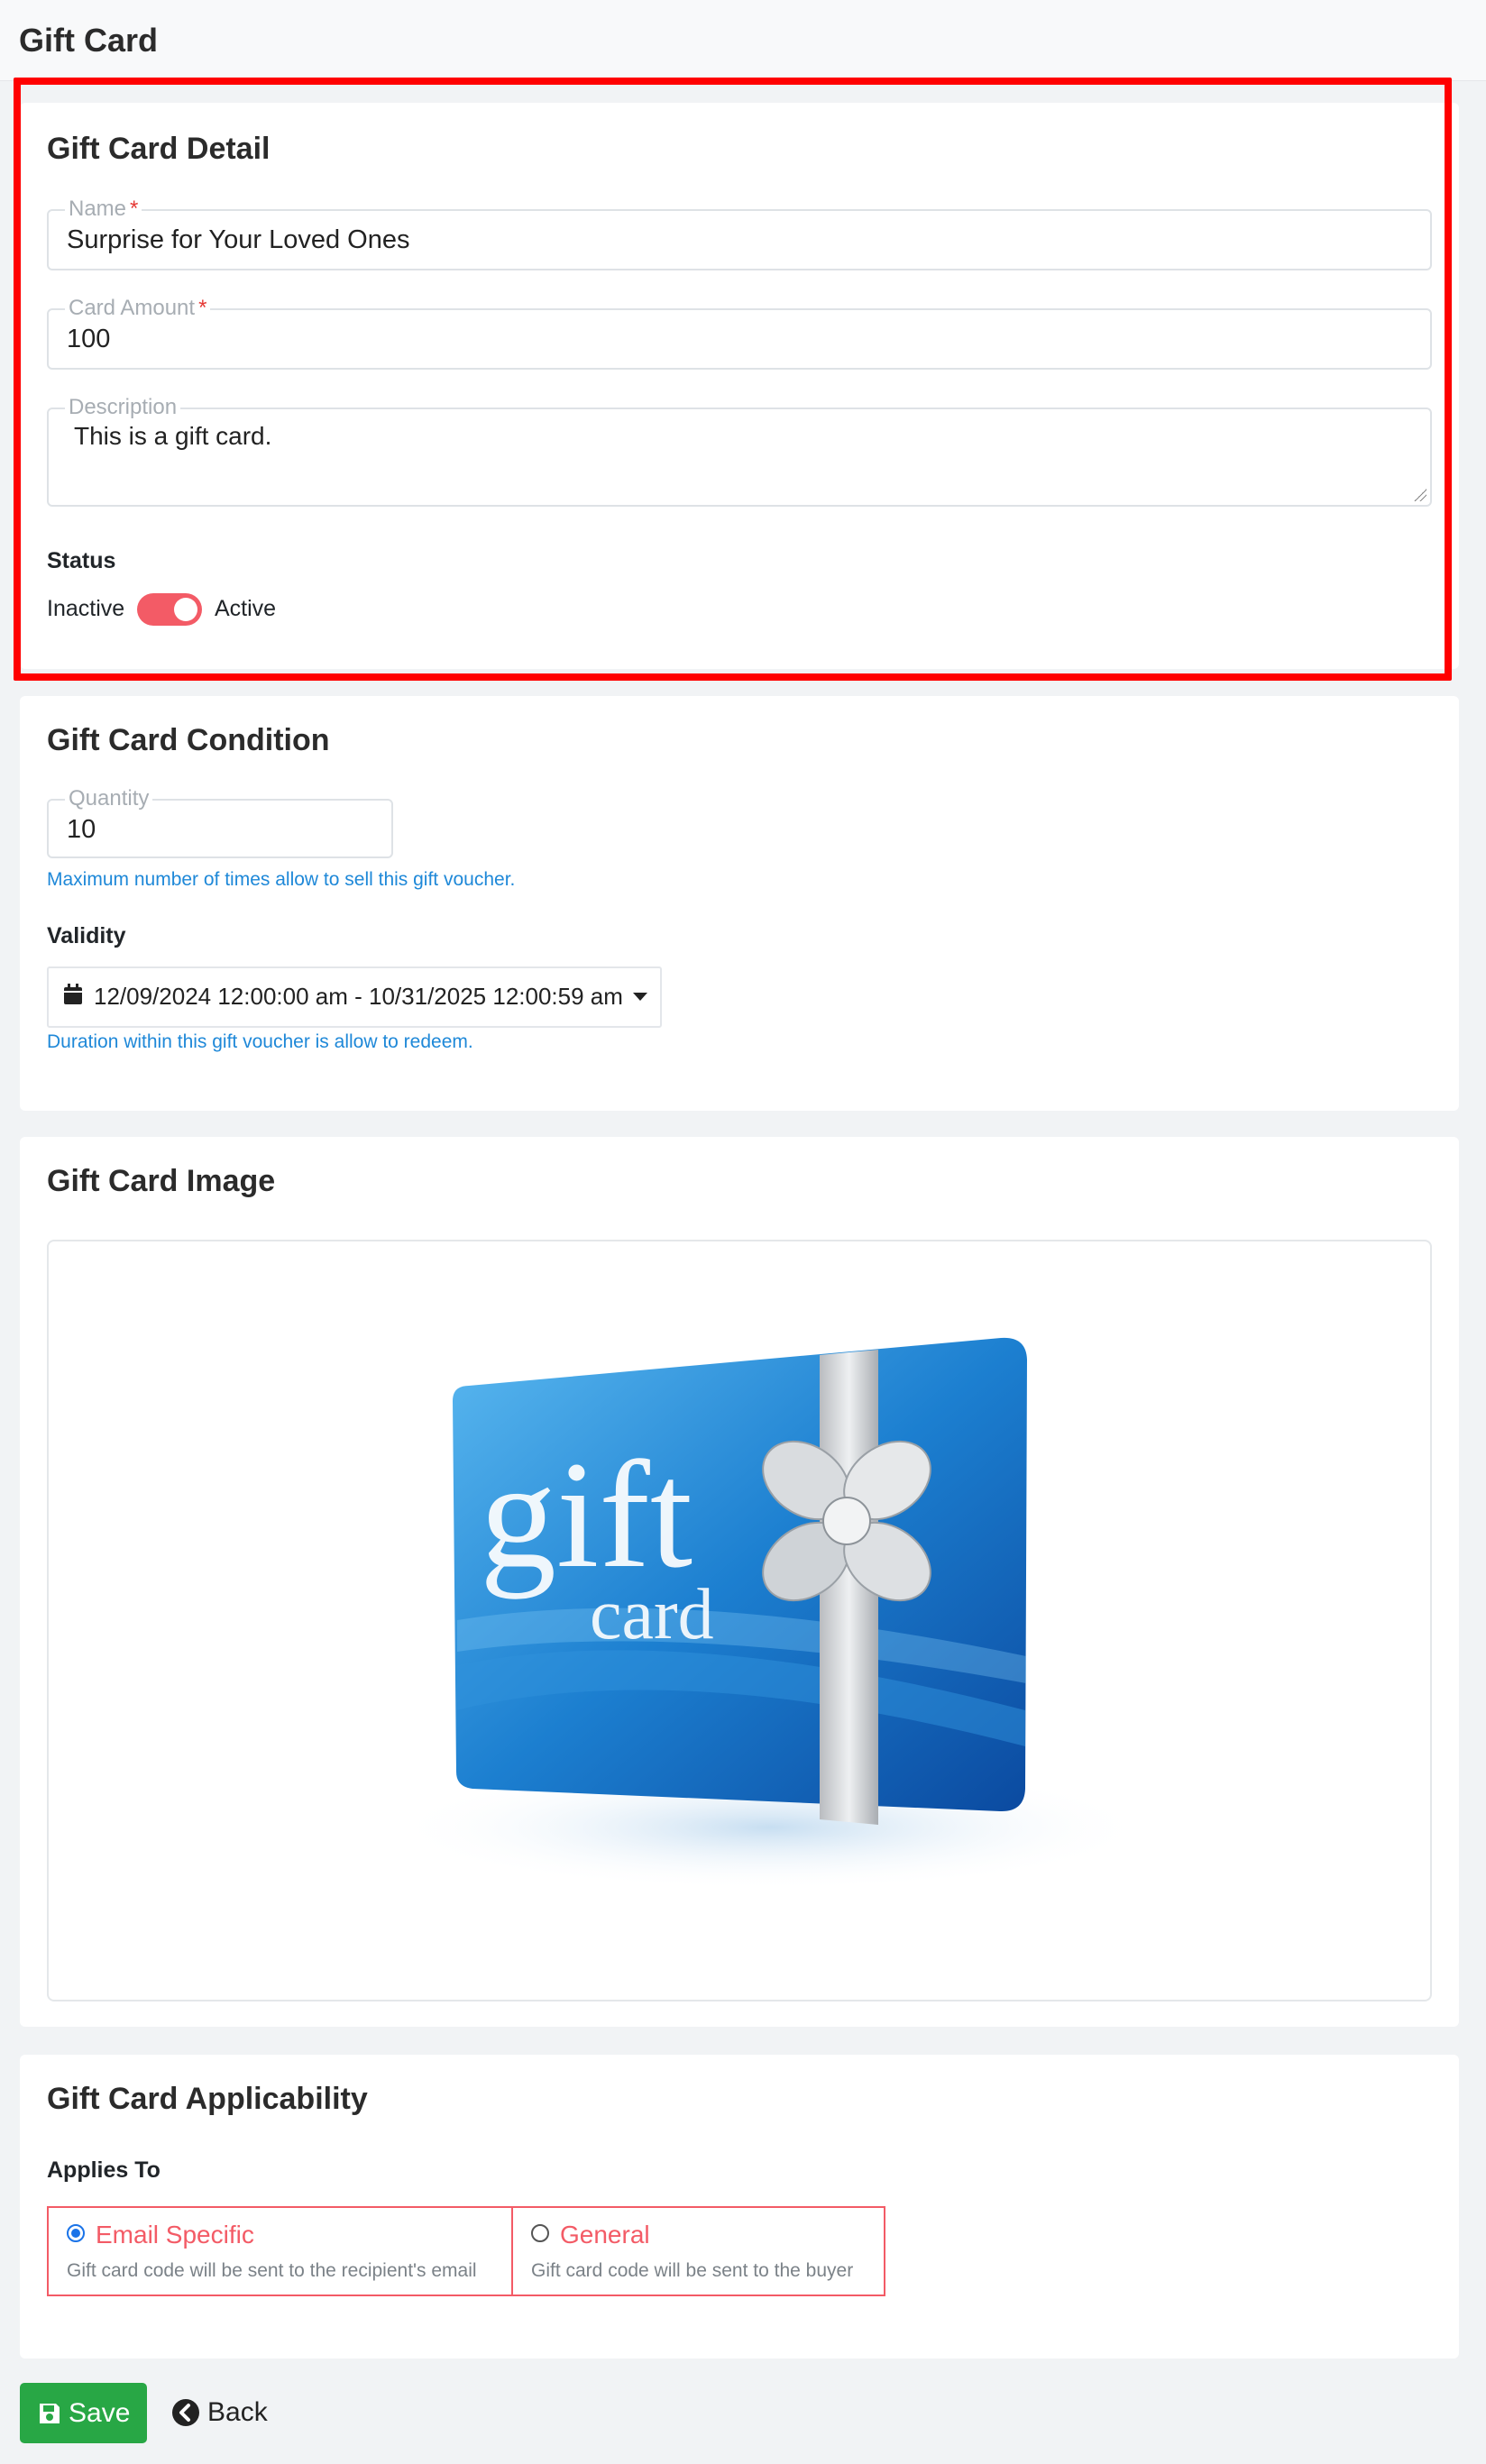 The height and width of the screenshot is (2464, 1486). I want to click on status-label: Status, so click(81, 560).